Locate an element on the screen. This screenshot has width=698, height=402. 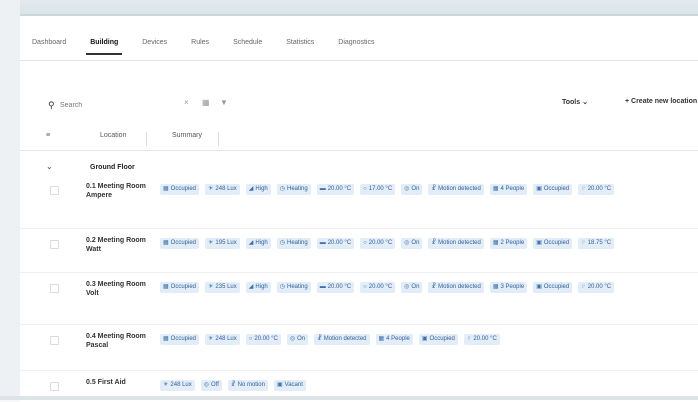
close-icon: × is located at coordinates (186, 102).